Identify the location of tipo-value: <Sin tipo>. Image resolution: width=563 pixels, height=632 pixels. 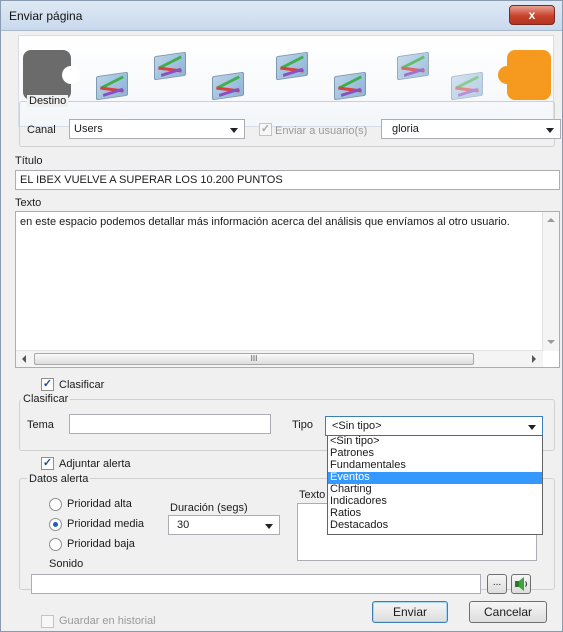
(357, 426).